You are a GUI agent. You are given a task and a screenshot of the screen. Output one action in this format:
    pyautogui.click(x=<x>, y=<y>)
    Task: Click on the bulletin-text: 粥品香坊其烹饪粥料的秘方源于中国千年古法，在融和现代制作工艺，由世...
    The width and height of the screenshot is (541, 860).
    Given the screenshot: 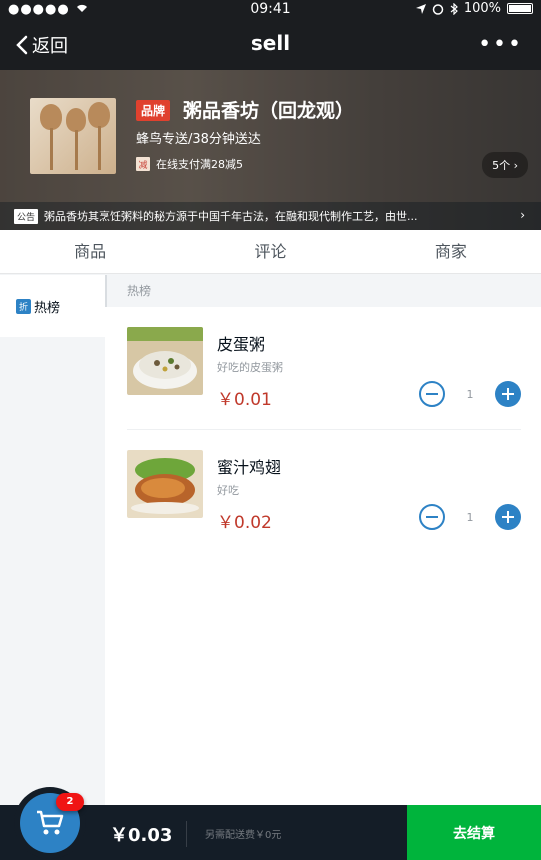 What is the action you would take?
    pyautogui.click(x=231, y=216)
    